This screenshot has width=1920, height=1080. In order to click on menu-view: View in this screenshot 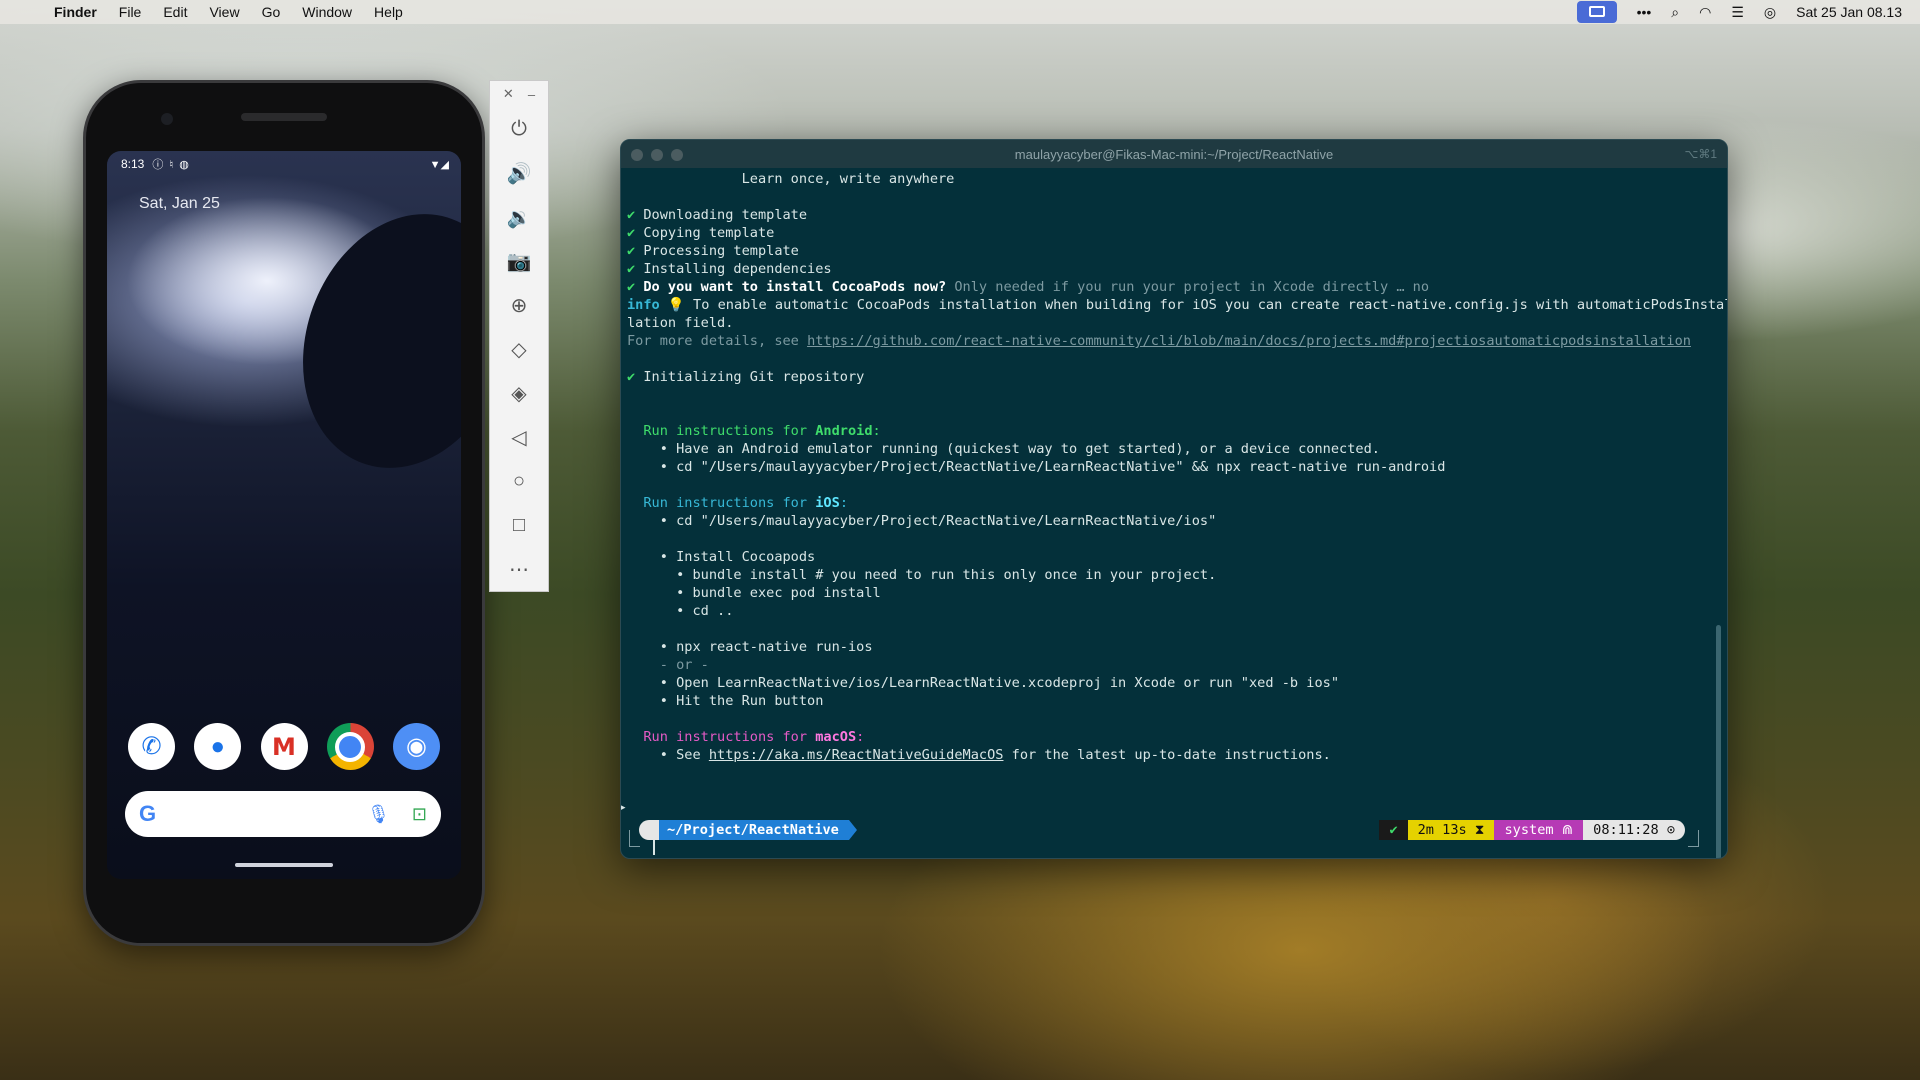, I will do `click(224, 12)`.